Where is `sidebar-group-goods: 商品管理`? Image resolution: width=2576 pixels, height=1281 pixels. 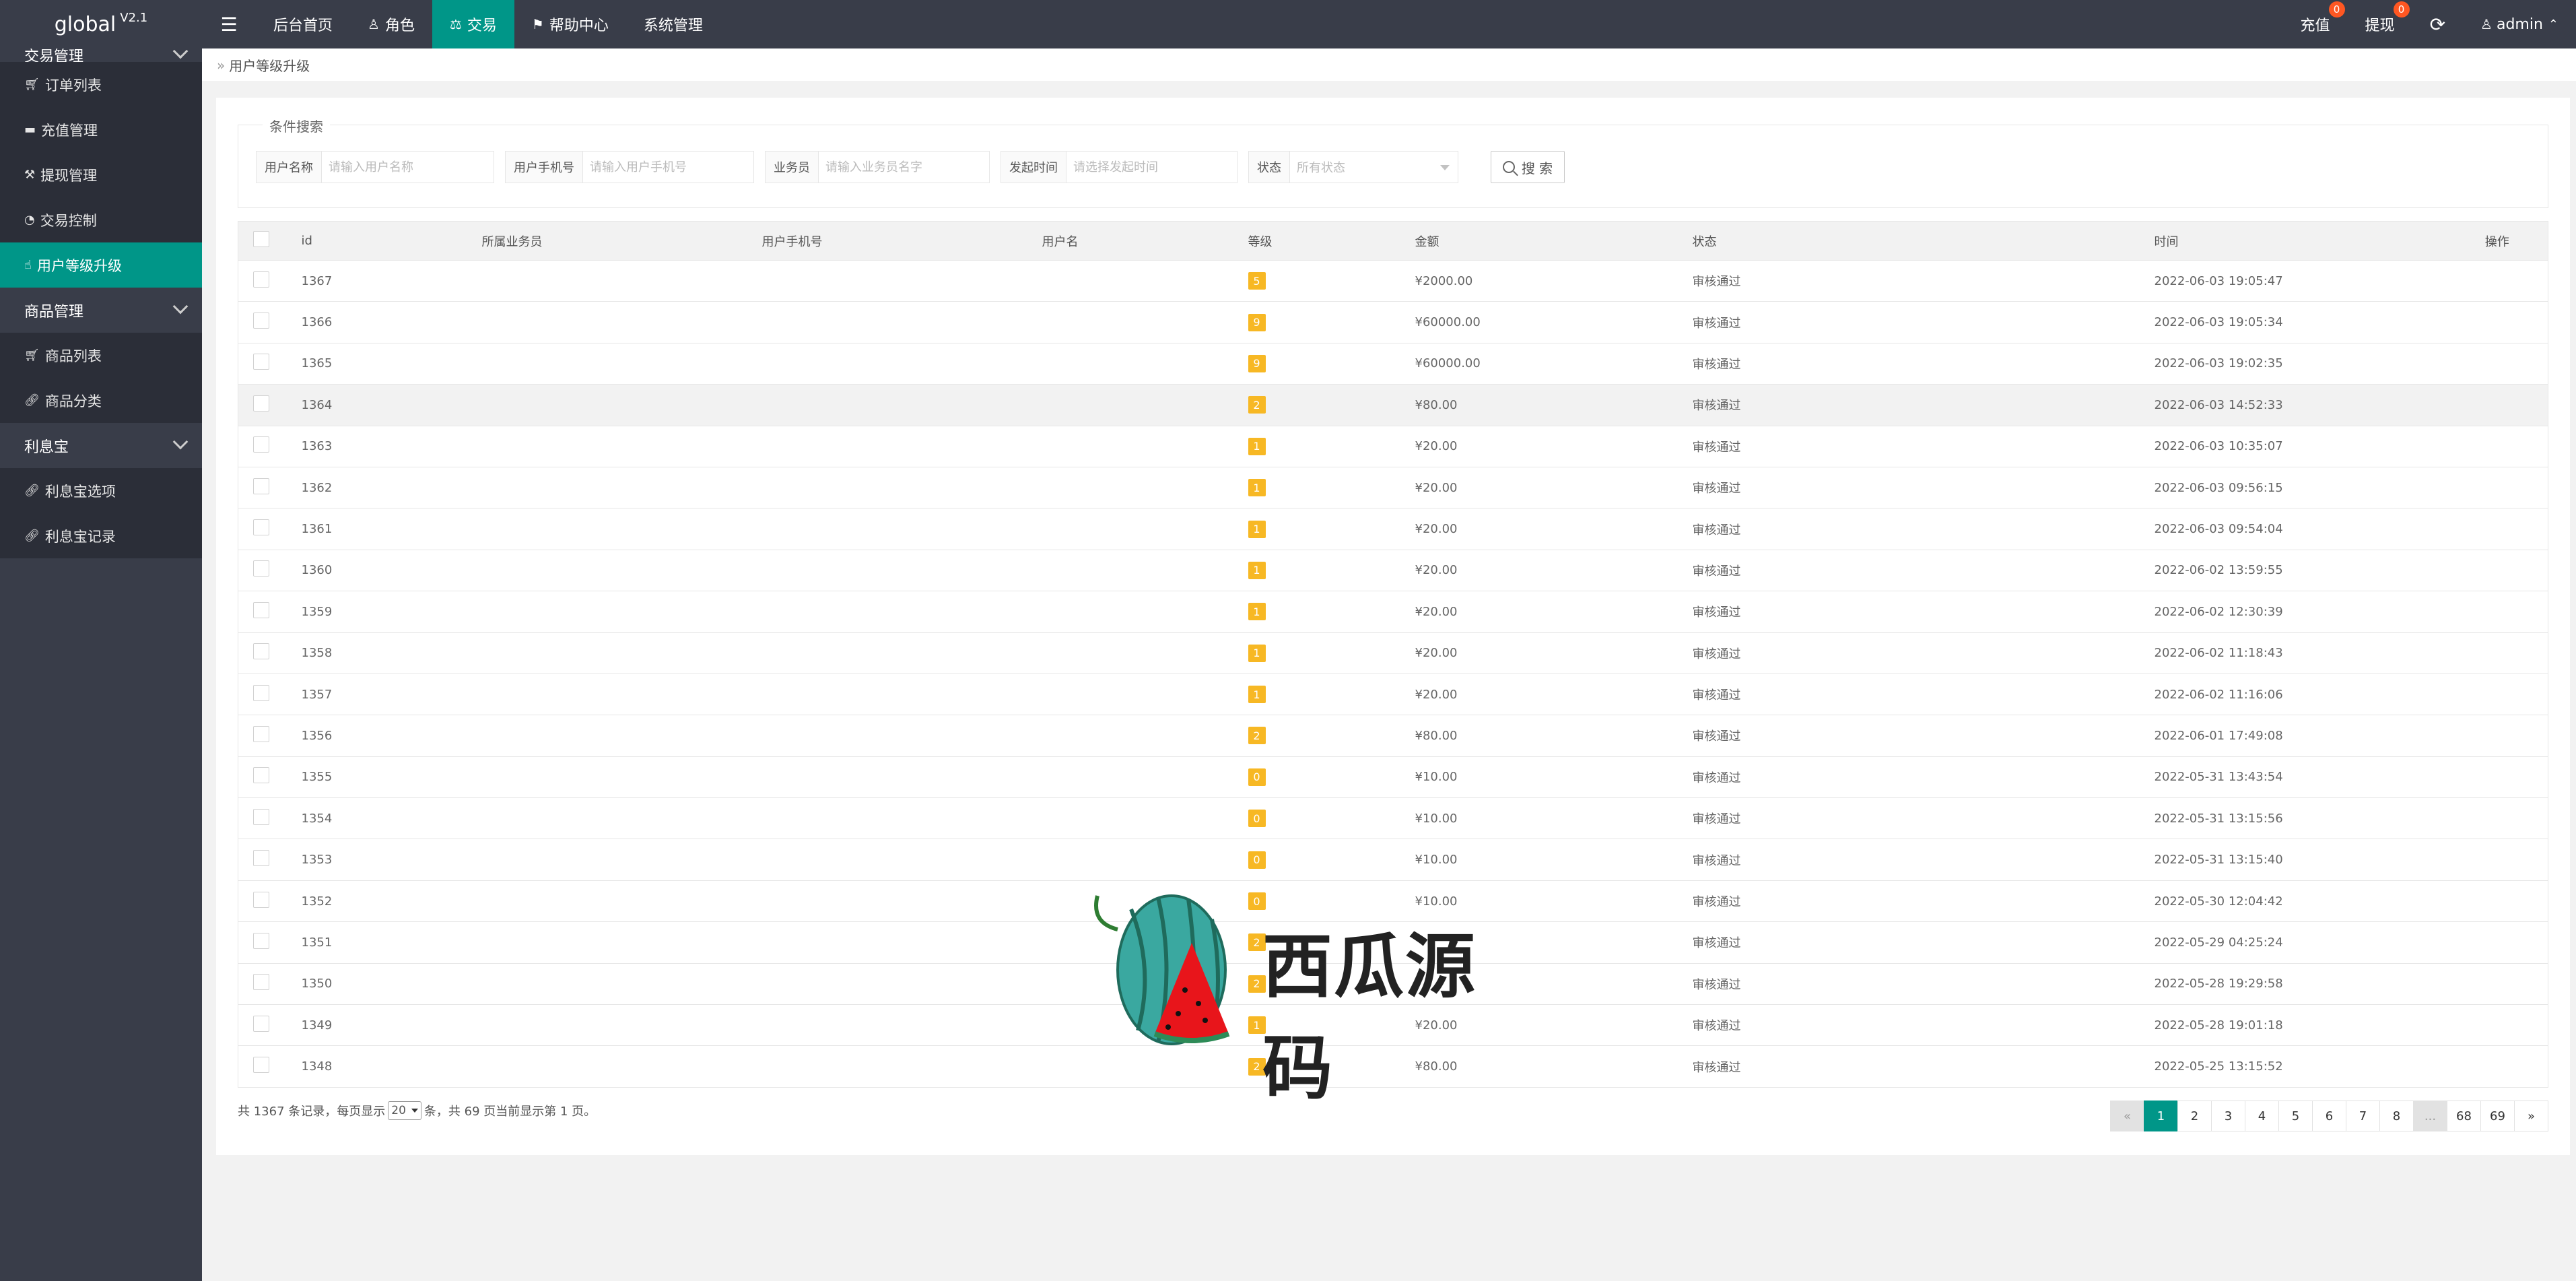
sidebar-group-goods: 商品管理 is located at coordinates (101, 311).